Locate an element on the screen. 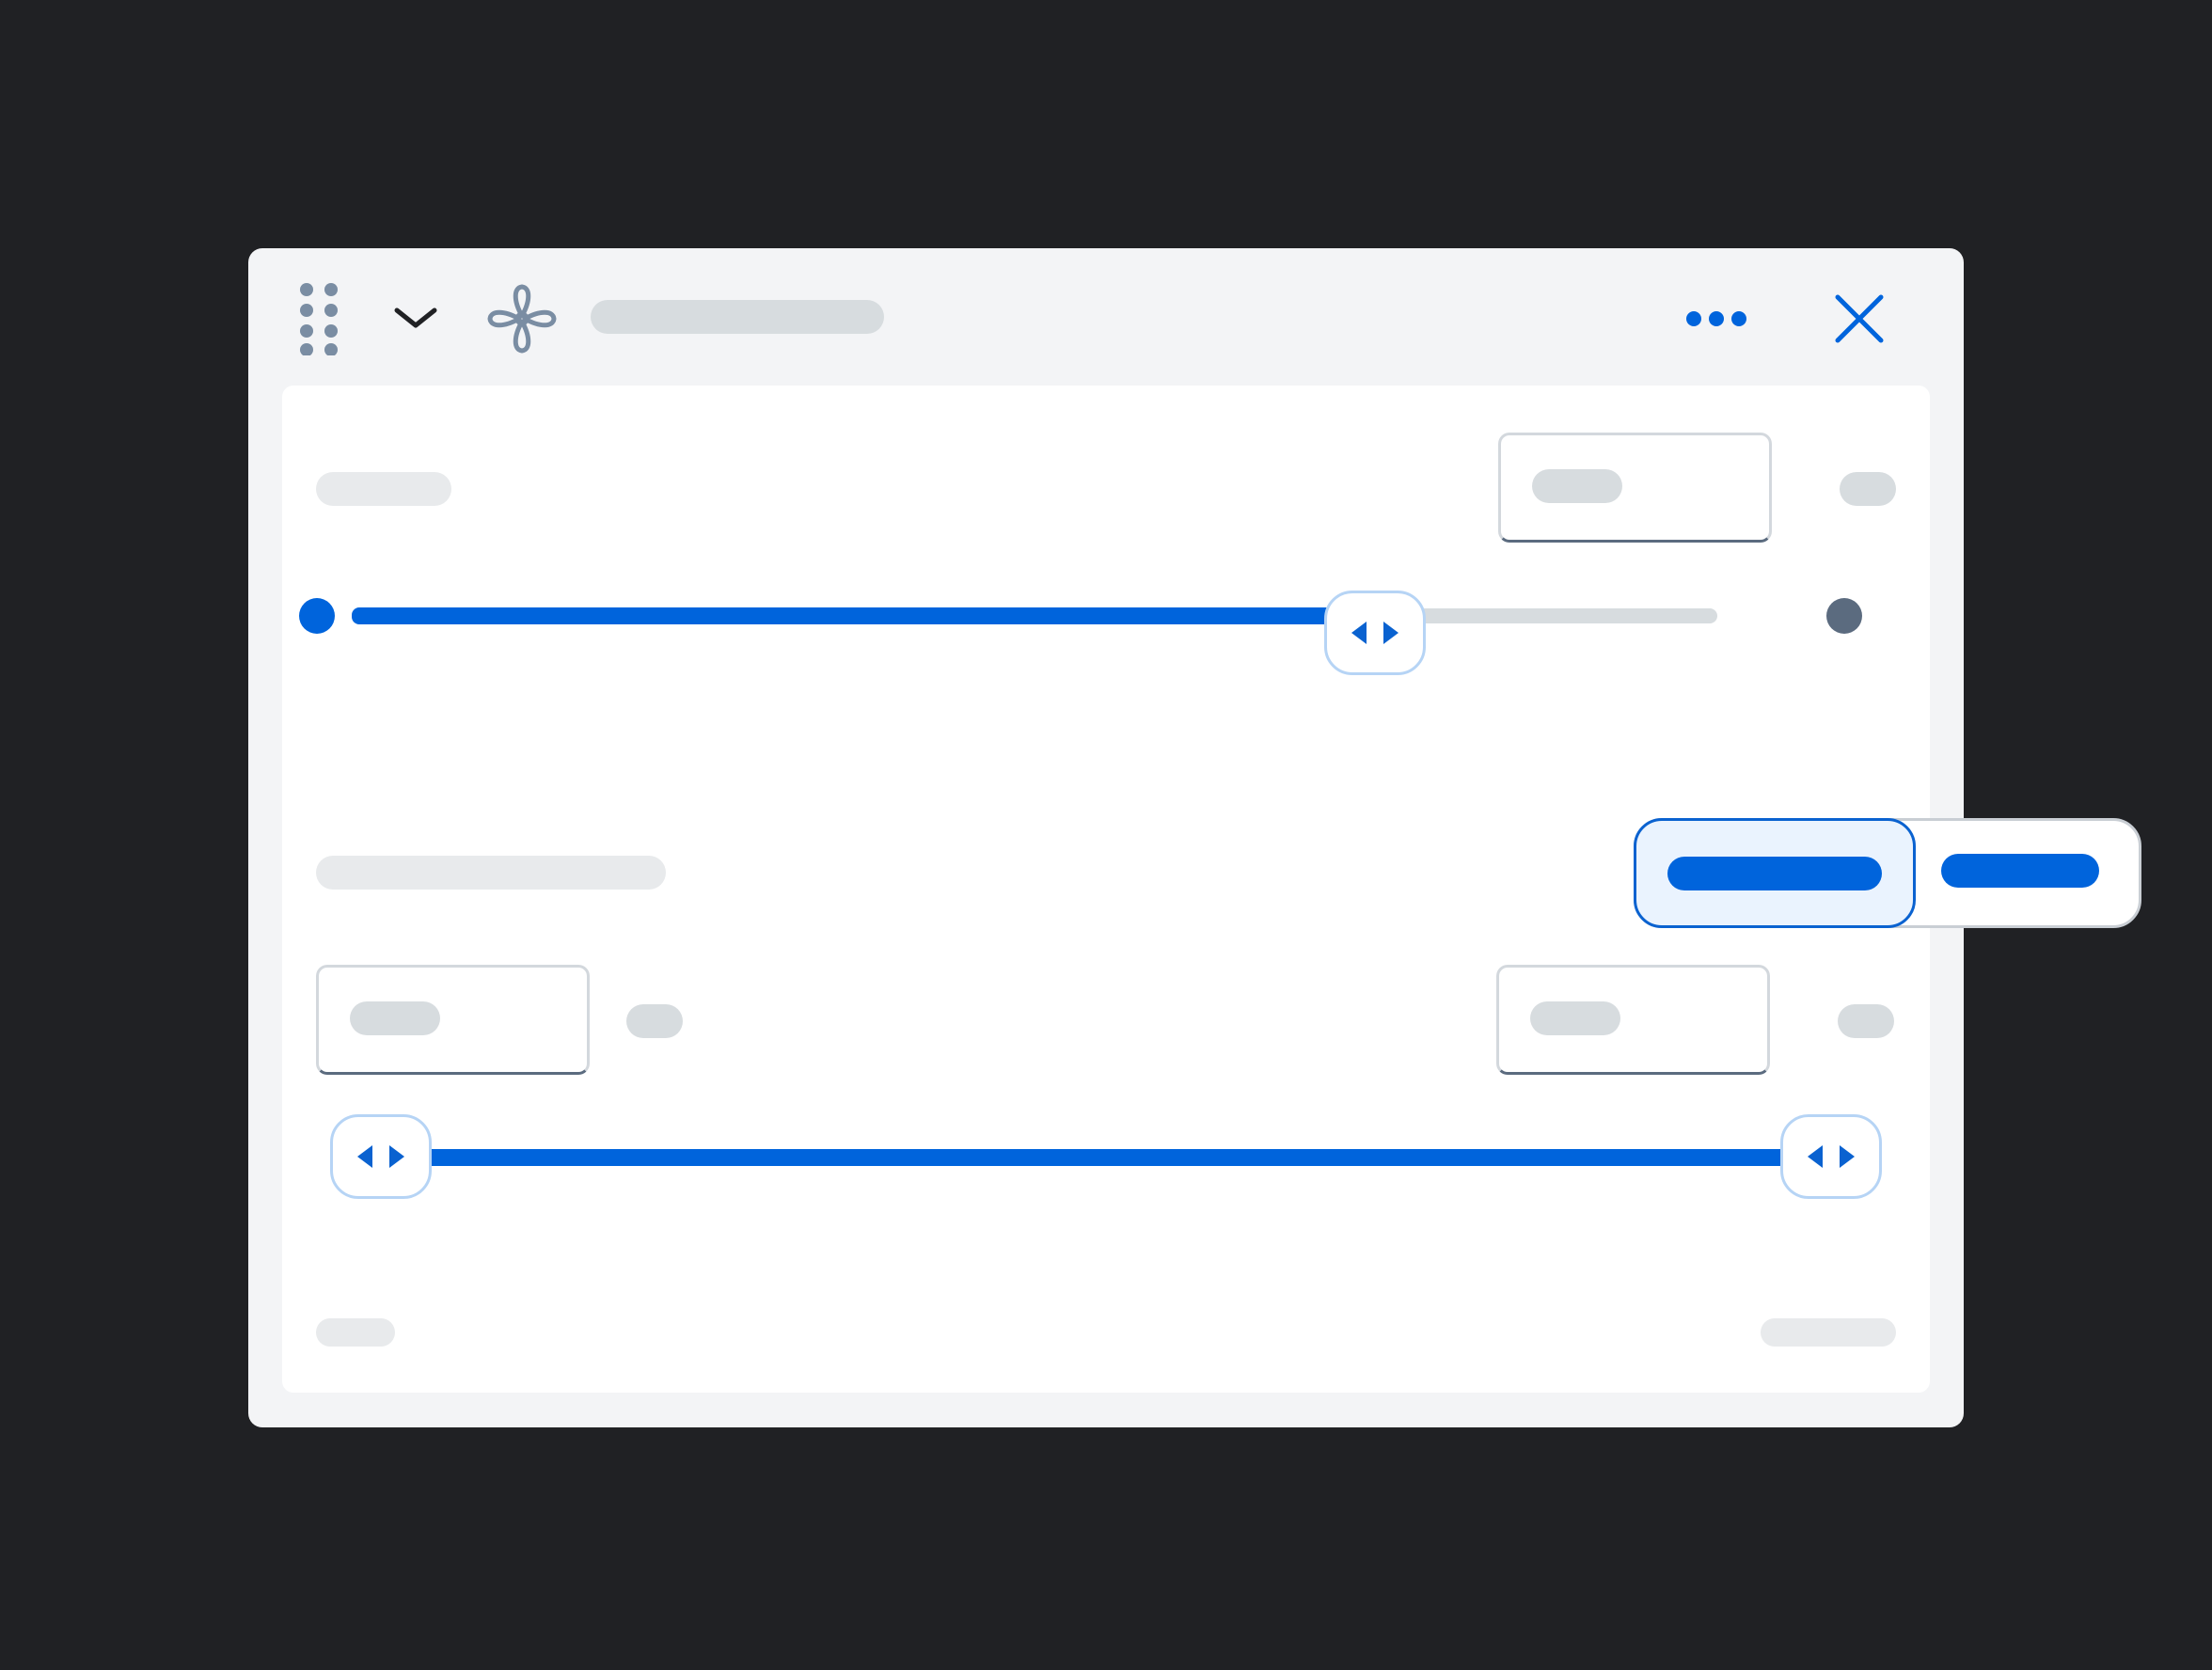  range-high-thumb is located at coordinates (1831, 1156).